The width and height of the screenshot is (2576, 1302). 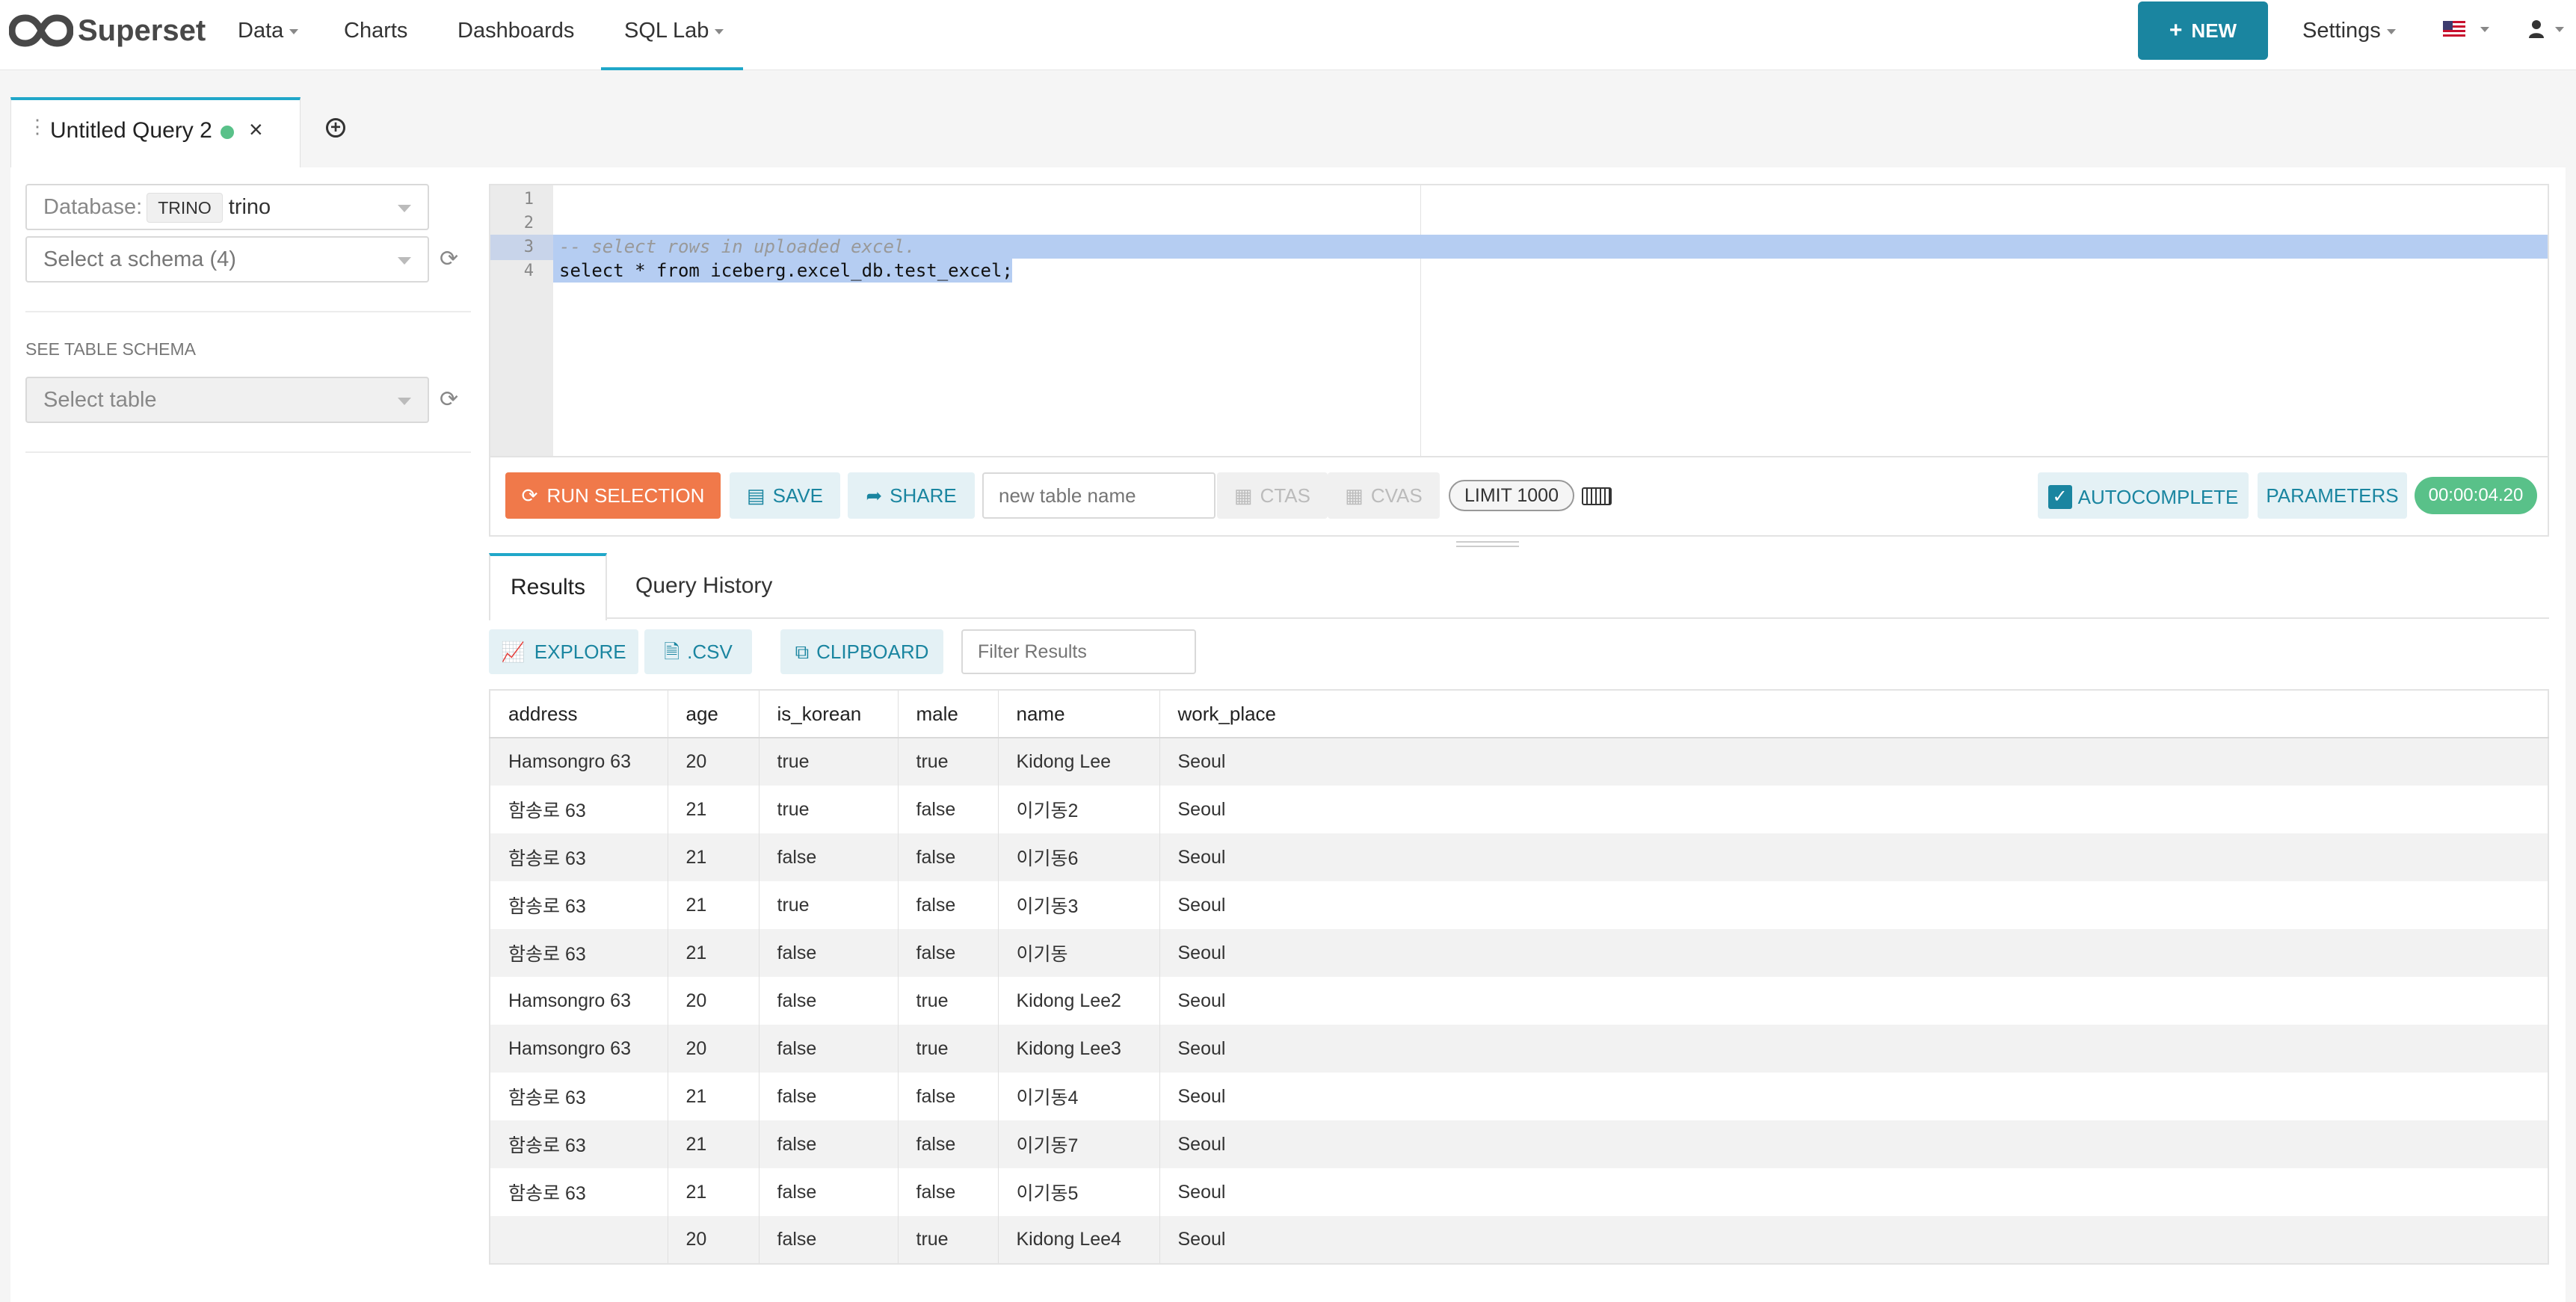 What do you see at coordinates (2158, 497) in the screenshot?
I see `autocomplete-label: AUTOCOMPLETE` at bounding box center [2158, 497].